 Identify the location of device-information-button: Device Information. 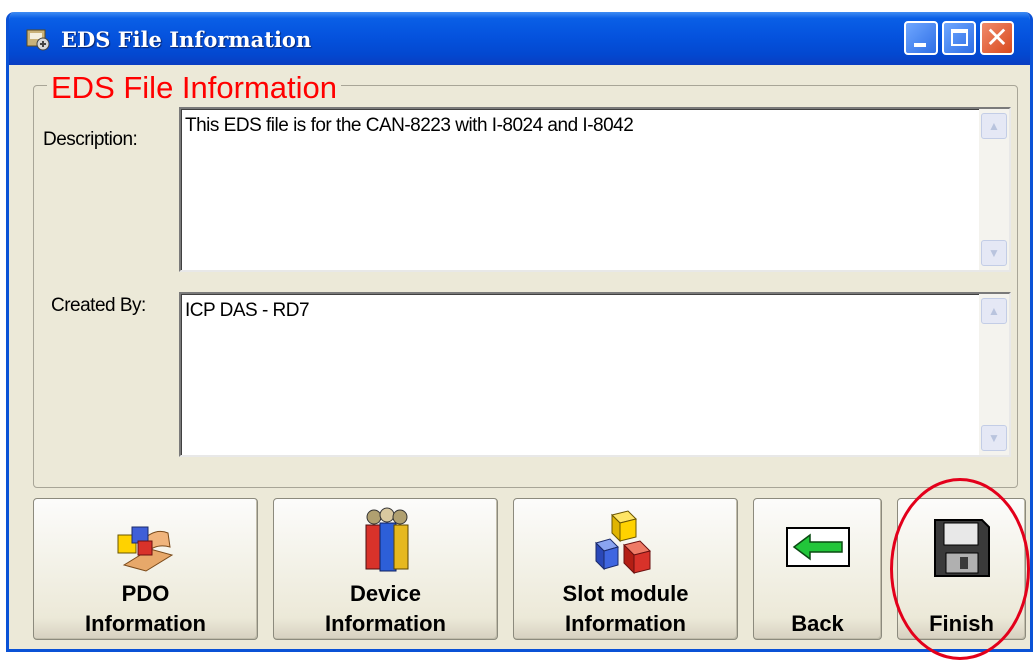
(385, 569).